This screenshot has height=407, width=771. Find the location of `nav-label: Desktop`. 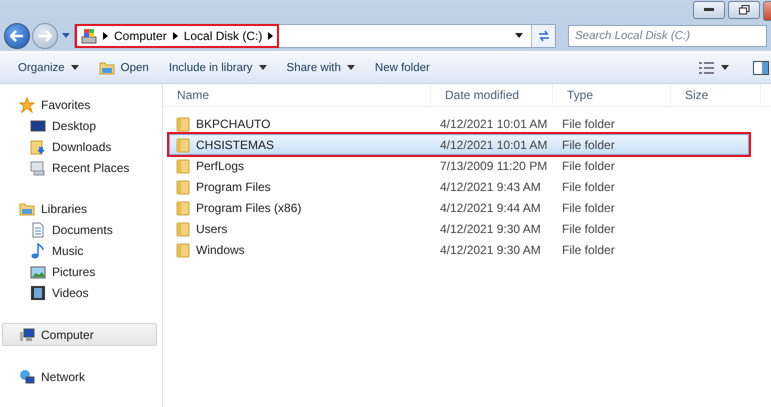

nav-label: Desktop is located at coordinates (74, 125).